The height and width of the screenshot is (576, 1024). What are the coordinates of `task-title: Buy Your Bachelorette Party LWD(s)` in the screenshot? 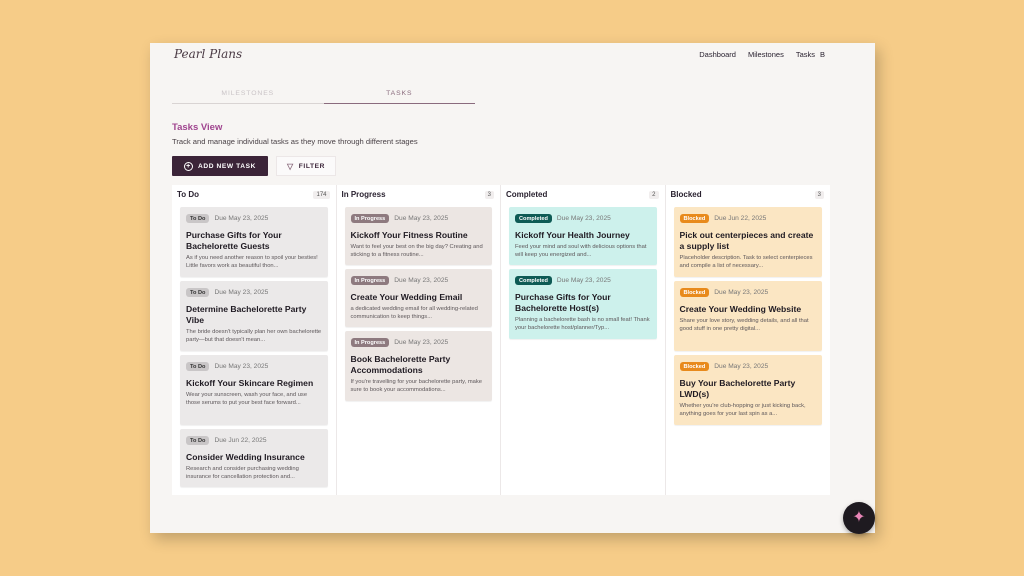 It's located at (737, 388).